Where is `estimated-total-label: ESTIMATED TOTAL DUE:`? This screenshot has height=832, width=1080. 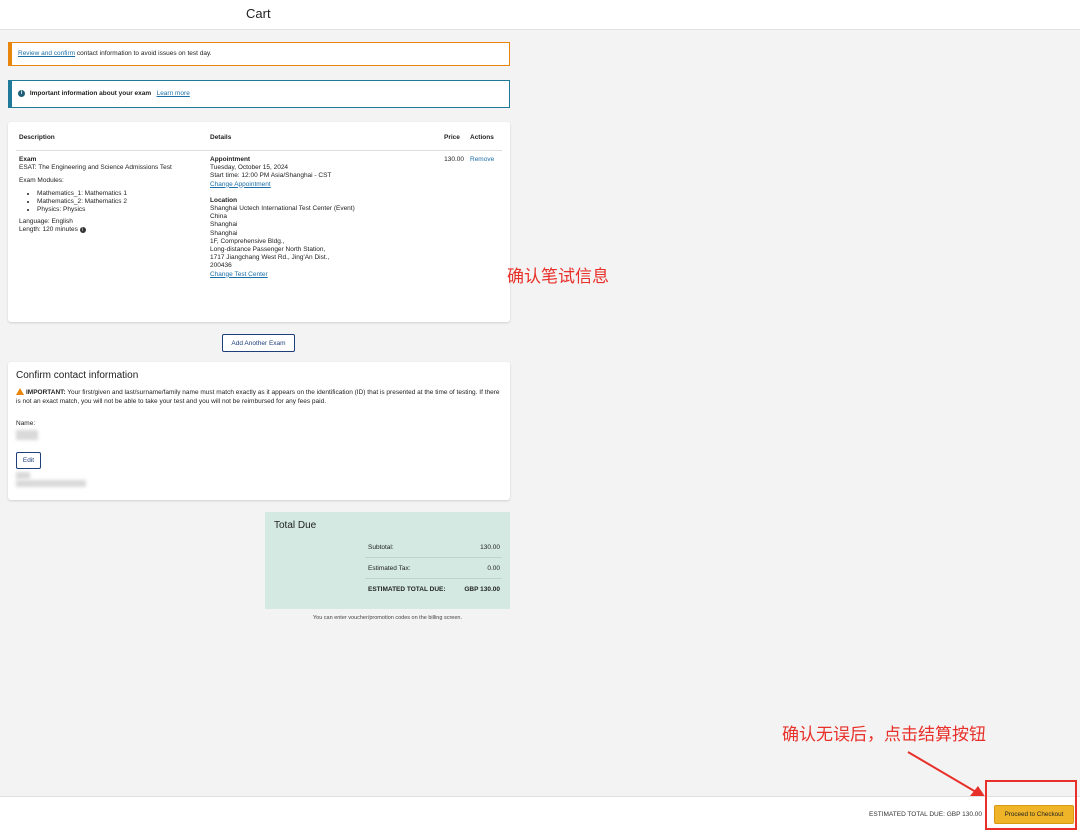 estimated-total-label: ESTIMATED TOTAL DUE: is located at coordinates (407, 589).